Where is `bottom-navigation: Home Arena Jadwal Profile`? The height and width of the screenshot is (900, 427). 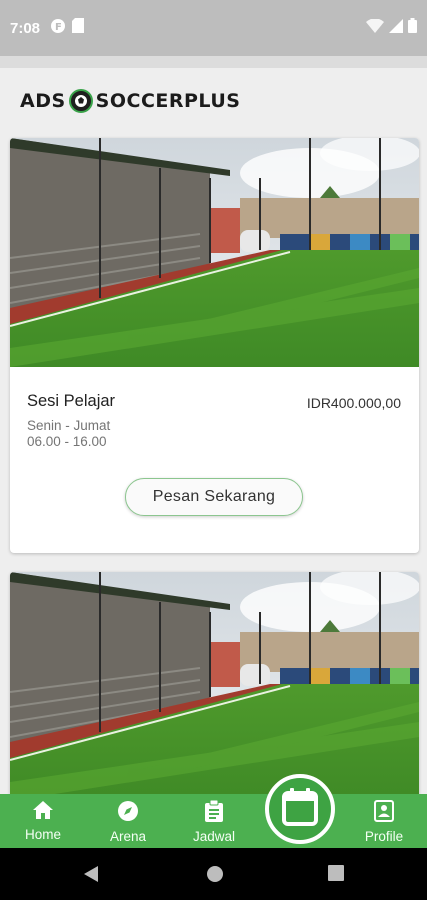 bottom-navigation: Home Arena Jadwal Profile is located at coordinates (213, 821).